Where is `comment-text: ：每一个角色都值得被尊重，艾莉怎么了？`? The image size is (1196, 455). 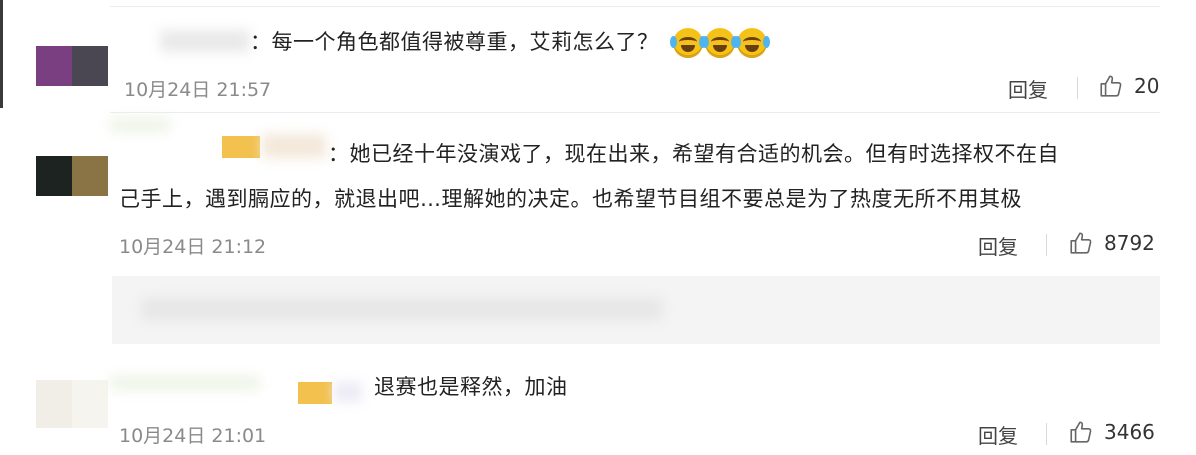
comment-text: ：每一个角色都值得被尊重，艾莉怎么了？ is located at coordinates (510, 42).